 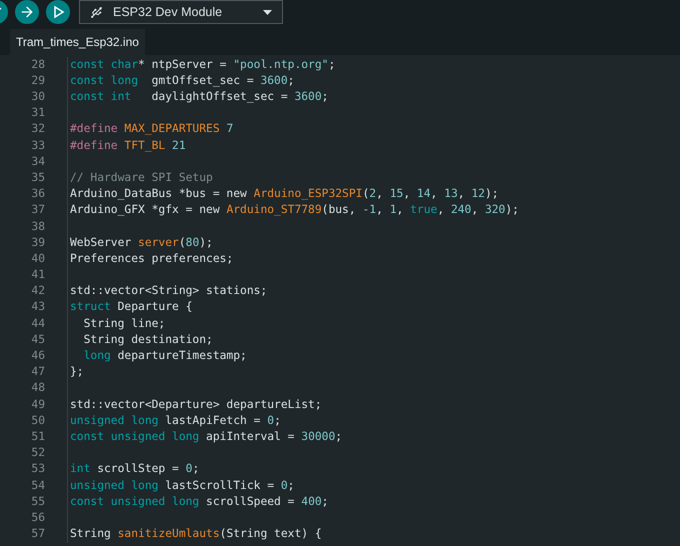 What do you see at coordinates (37, 420) in the screenshot?
I see `line-number: 50` at bounding box center [37, 420].